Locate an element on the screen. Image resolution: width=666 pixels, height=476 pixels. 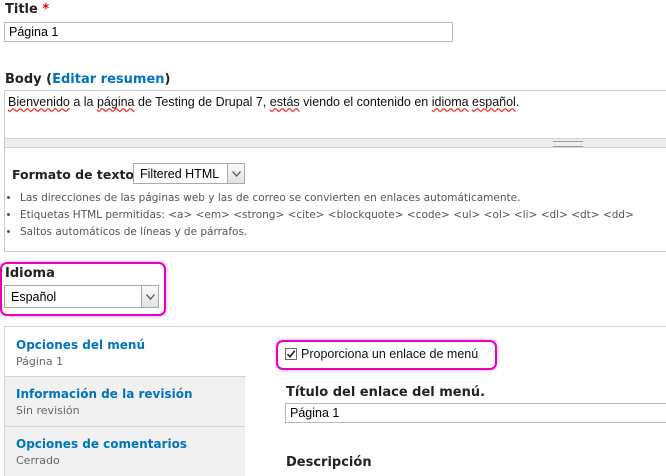
body-word-bienvenido: Bienvenido is located at coordinates (39, 102).